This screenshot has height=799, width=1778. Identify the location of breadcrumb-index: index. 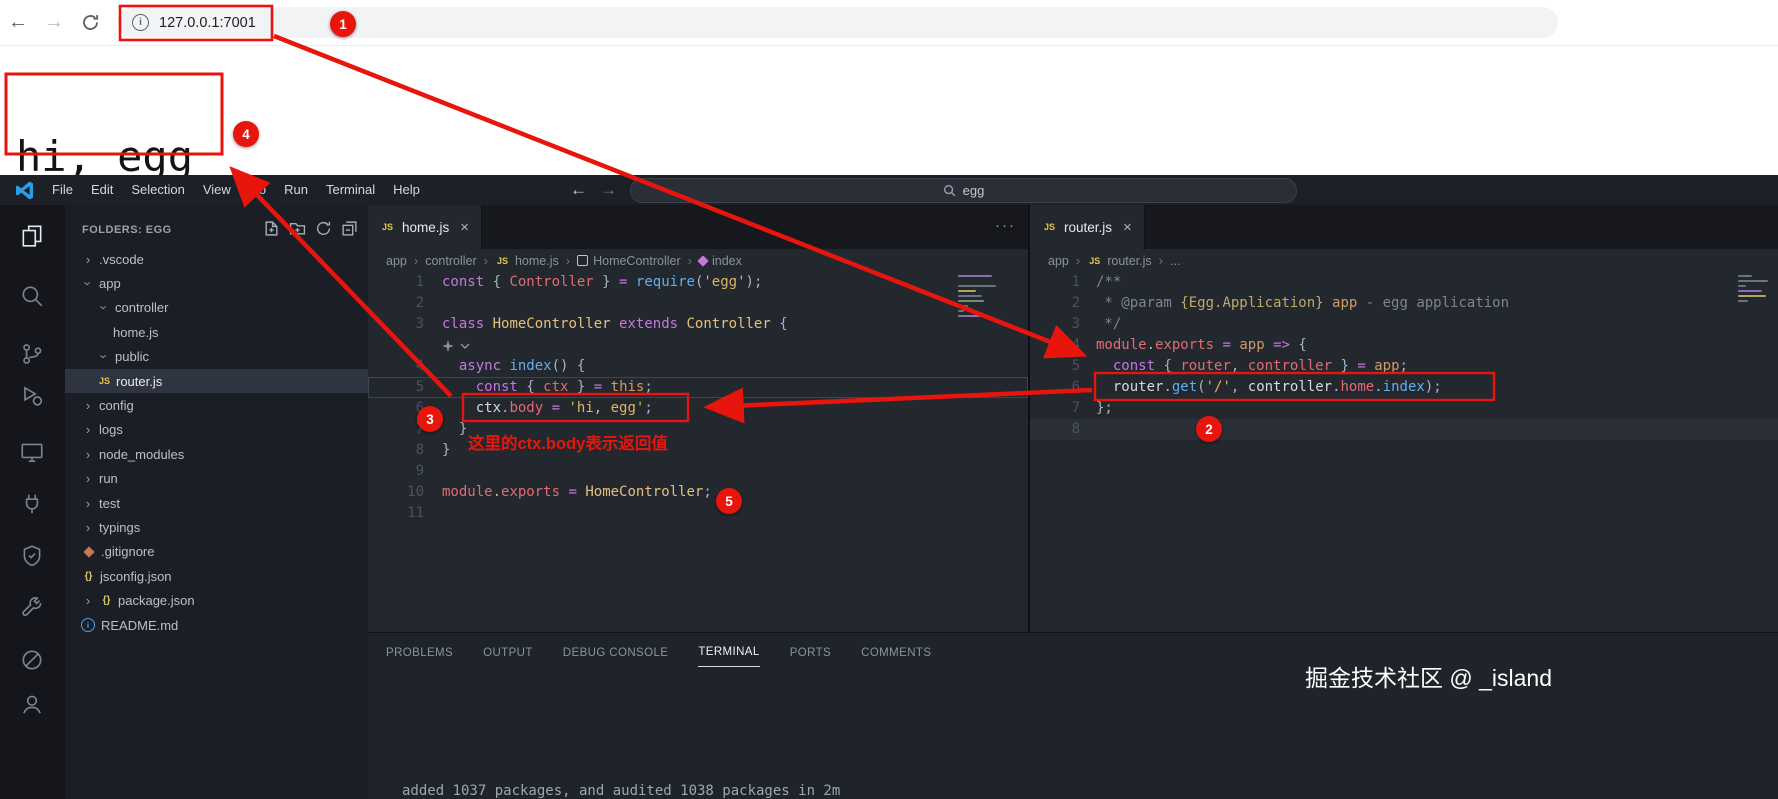
(719, 260).